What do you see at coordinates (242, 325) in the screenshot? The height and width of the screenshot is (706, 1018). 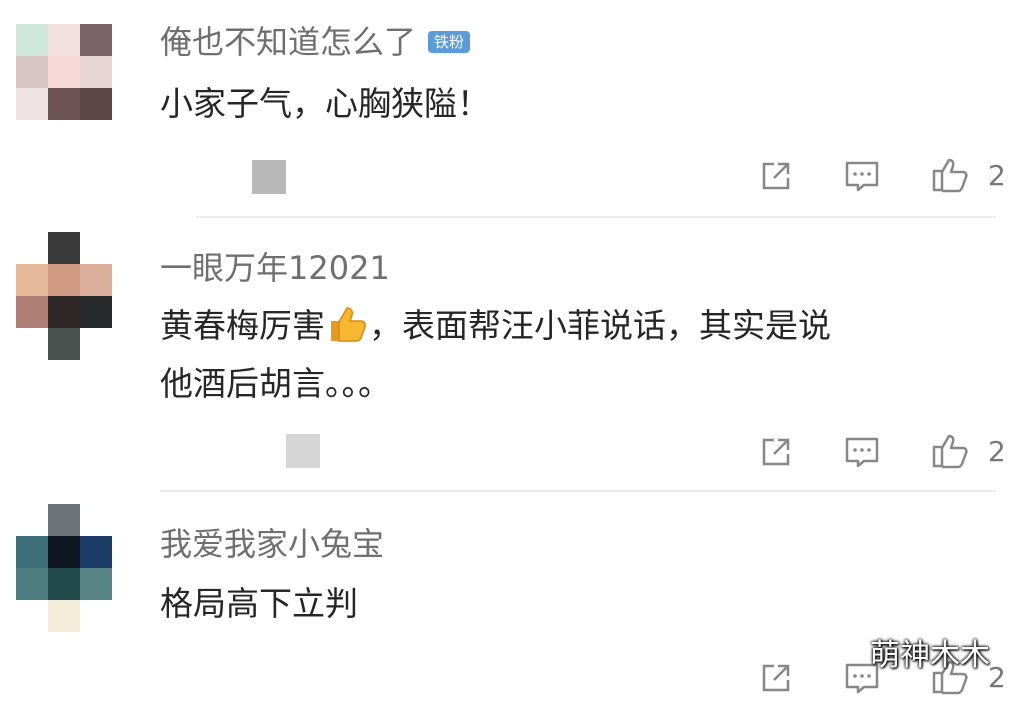 I see `comment-text-part: 黄春梅厉害` at bounding box center [242, 325].